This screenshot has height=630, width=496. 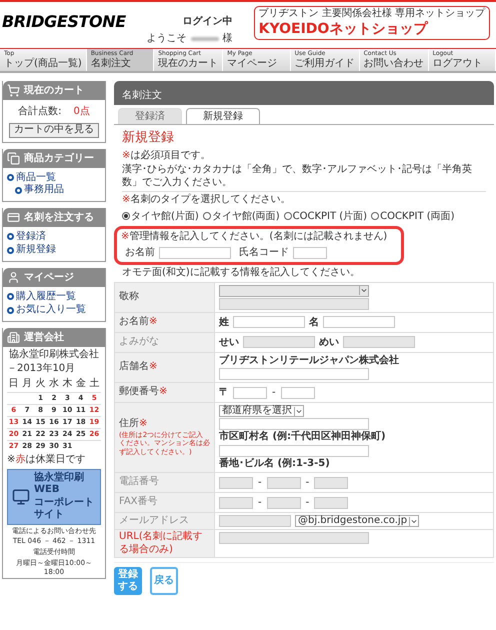 What do you see at coordinates (54, 384) in the screenshot?
I see `weekday-label: 水` at bounding box center [54, 384].